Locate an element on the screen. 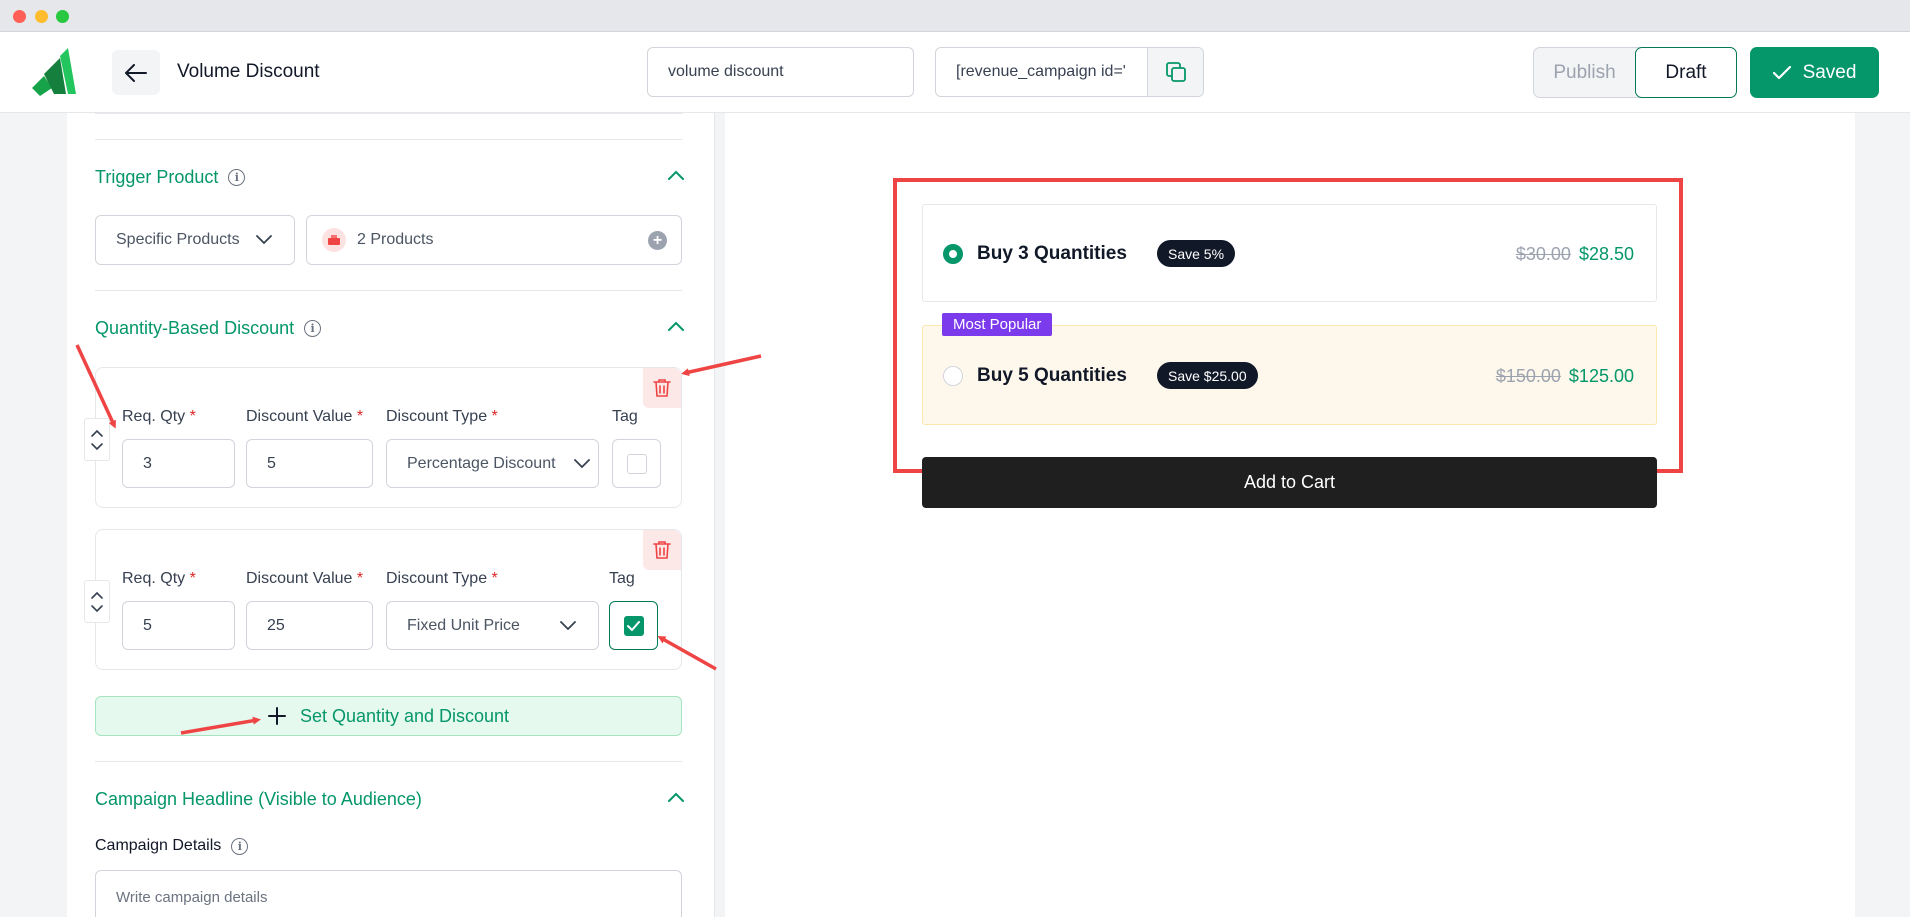  offer-title: Buy 5 Quantities is located at coordinates (1052, 375).